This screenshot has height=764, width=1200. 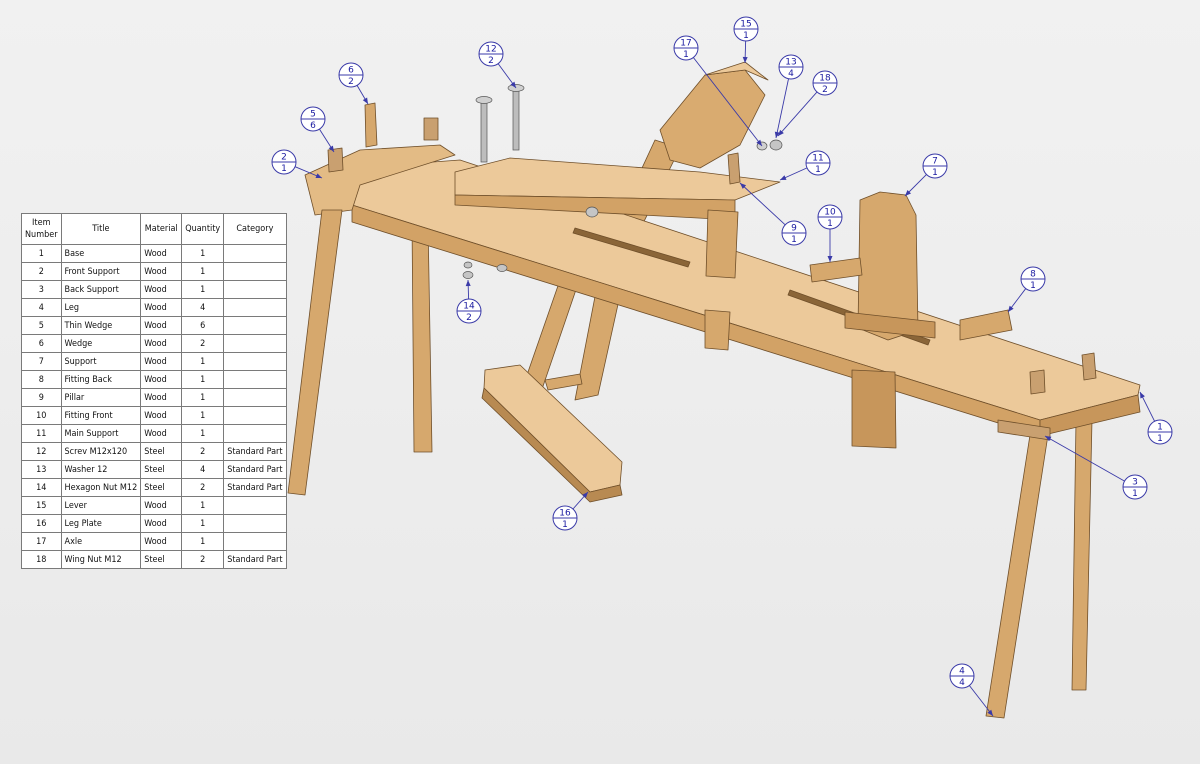 I want to click on bom-cell-title: Thin Wedge, so click(x=101, y=325).